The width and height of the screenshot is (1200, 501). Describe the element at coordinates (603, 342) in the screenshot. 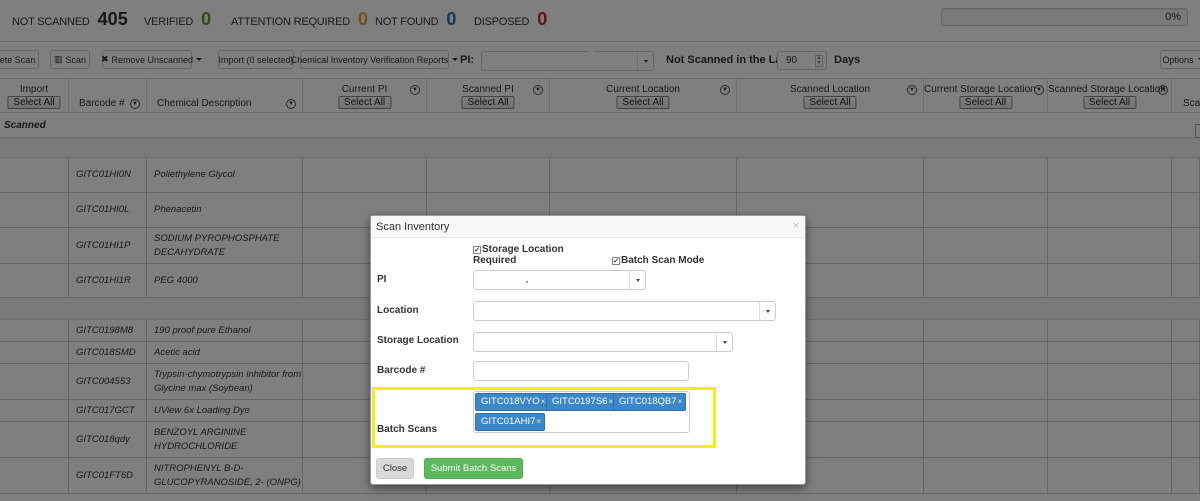

I see `storage-location-select` at that location.